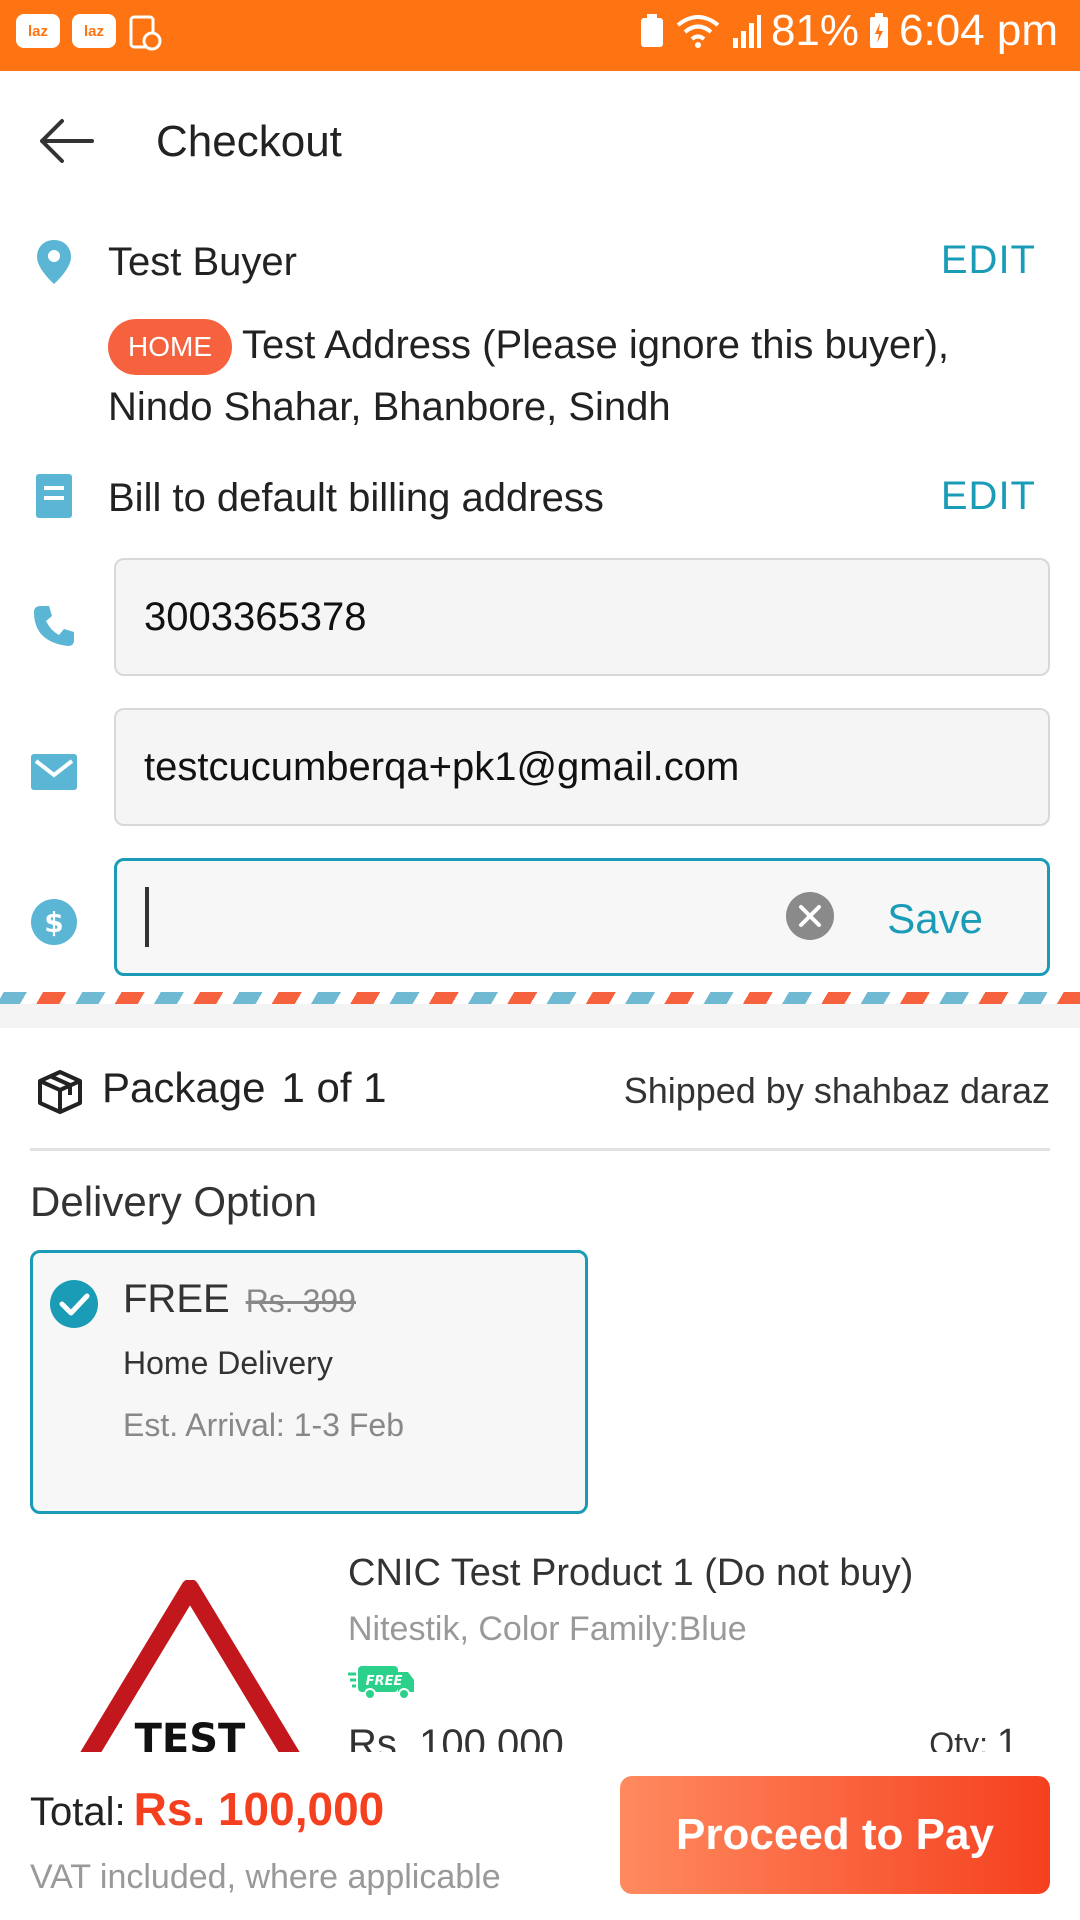  Describe the element at coordinates (334, 1087) in the screenshot. I see `package-count: 1 of 1` at that location.